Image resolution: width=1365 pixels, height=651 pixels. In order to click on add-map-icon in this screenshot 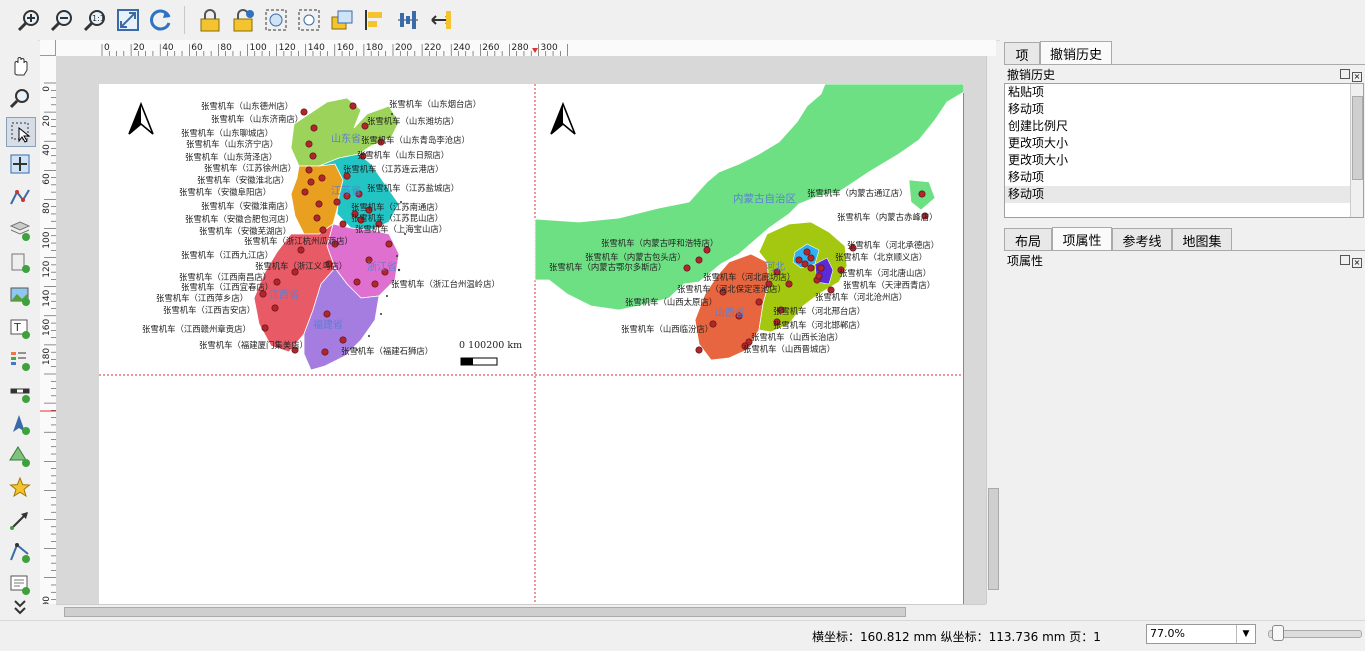, I will do `click(20, 230)`.